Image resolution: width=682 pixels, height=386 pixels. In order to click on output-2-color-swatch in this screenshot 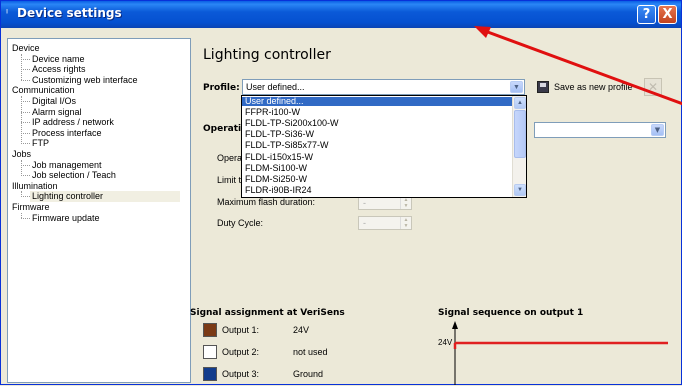, I will do `click(210, 352)`.